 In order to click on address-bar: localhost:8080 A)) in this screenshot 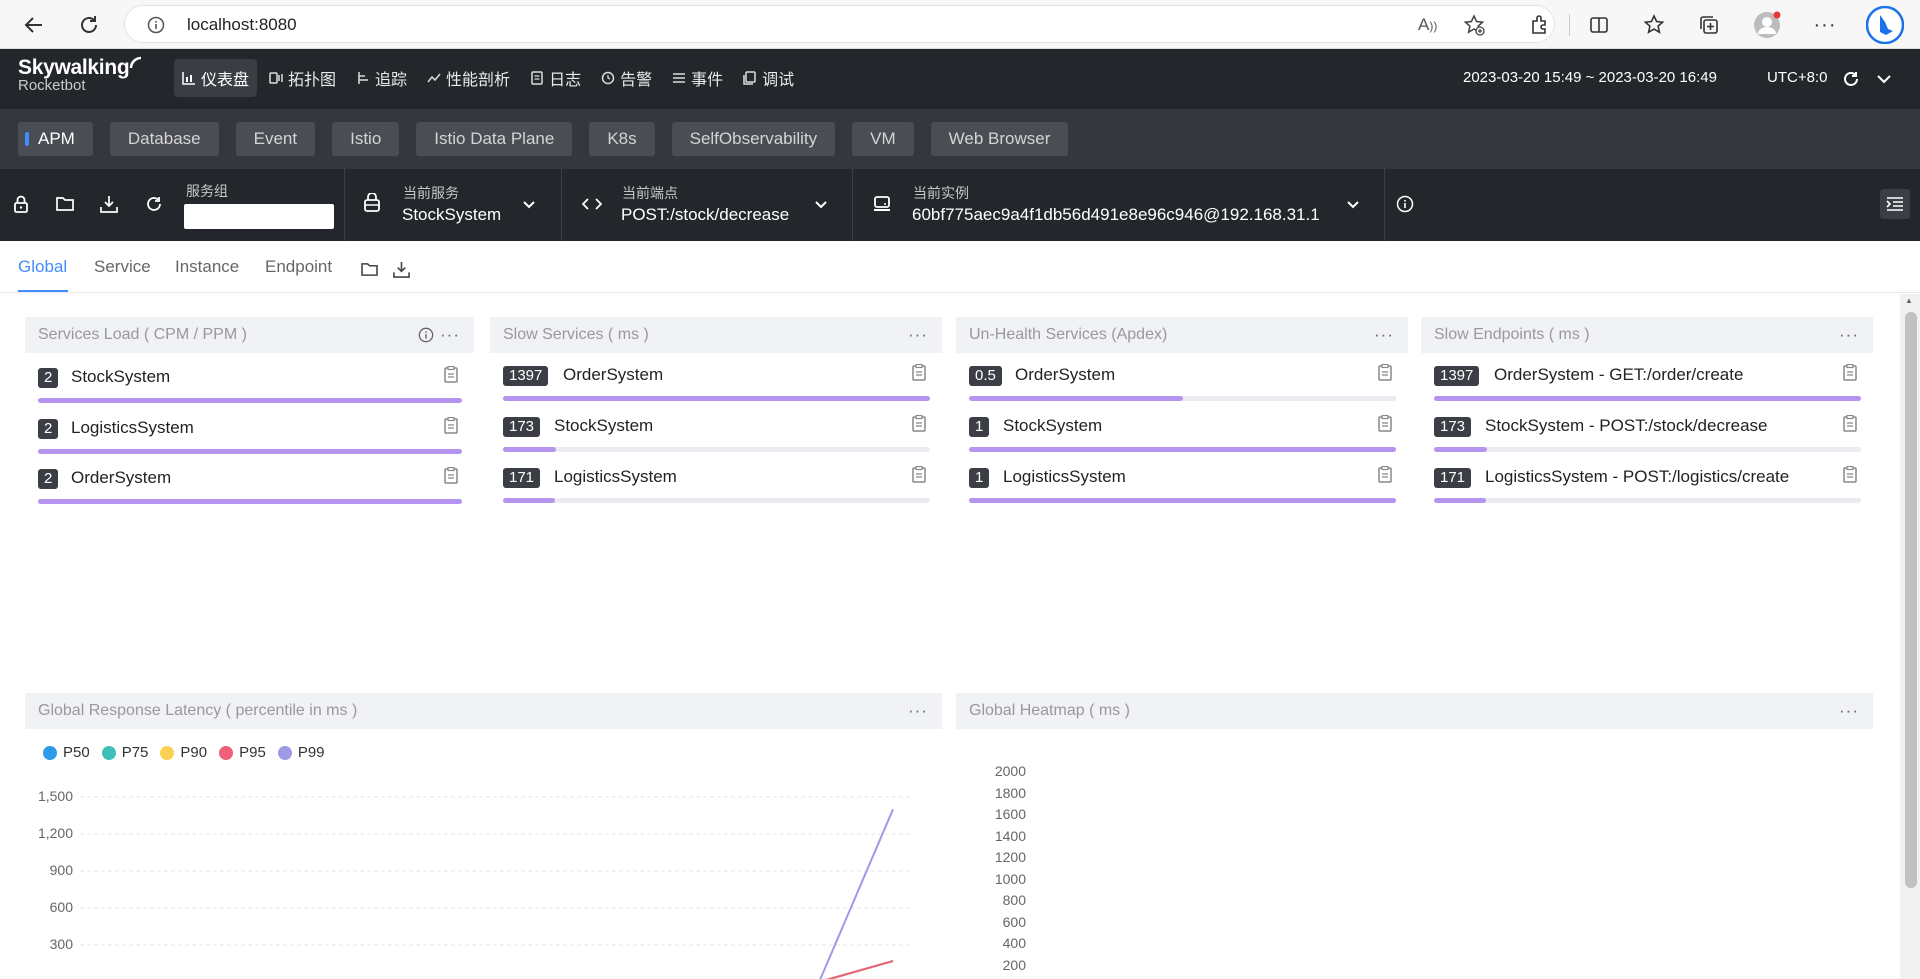, I will do `click(839, 24)`.